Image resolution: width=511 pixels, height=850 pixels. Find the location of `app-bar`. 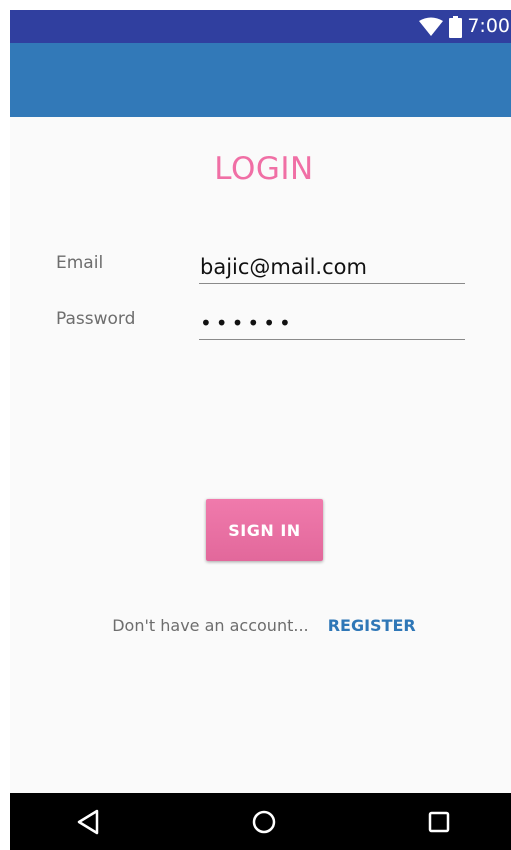

app-bar is located at coordinates (260, 80).